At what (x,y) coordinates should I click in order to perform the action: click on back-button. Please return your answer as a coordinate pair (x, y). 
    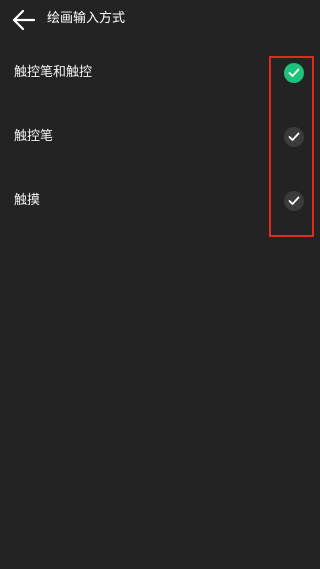
    Looking at the image, I should click on (24, 20).